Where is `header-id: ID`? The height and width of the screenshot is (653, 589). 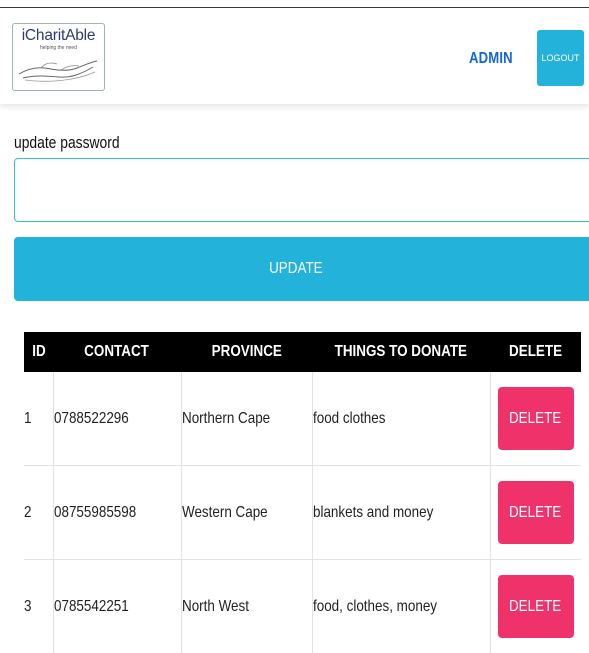
header-id: ID is located at coordinates (38, 352).